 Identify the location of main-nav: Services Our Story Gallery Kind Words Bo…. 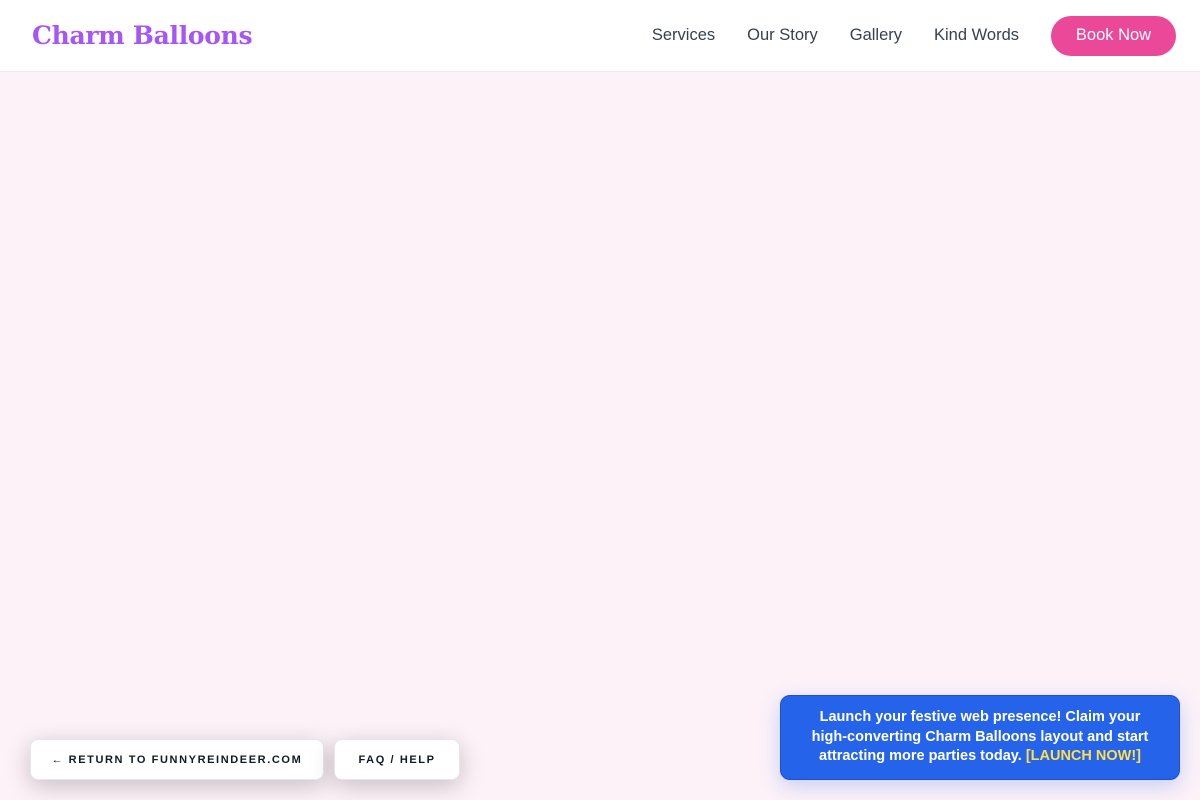
(914, 35).